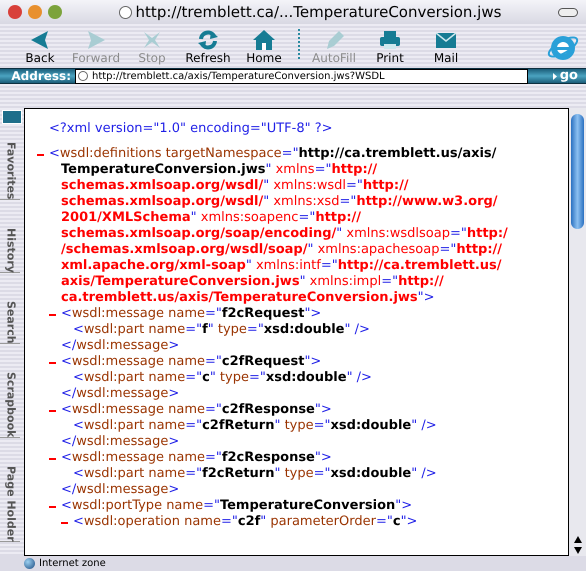 The image size is (586, 571). Describe the element at coordinates (253, 282) in the screenshot. I see `code-line: axis/TemperatureConversion.jws" xmlns:impl="http://` at that location.